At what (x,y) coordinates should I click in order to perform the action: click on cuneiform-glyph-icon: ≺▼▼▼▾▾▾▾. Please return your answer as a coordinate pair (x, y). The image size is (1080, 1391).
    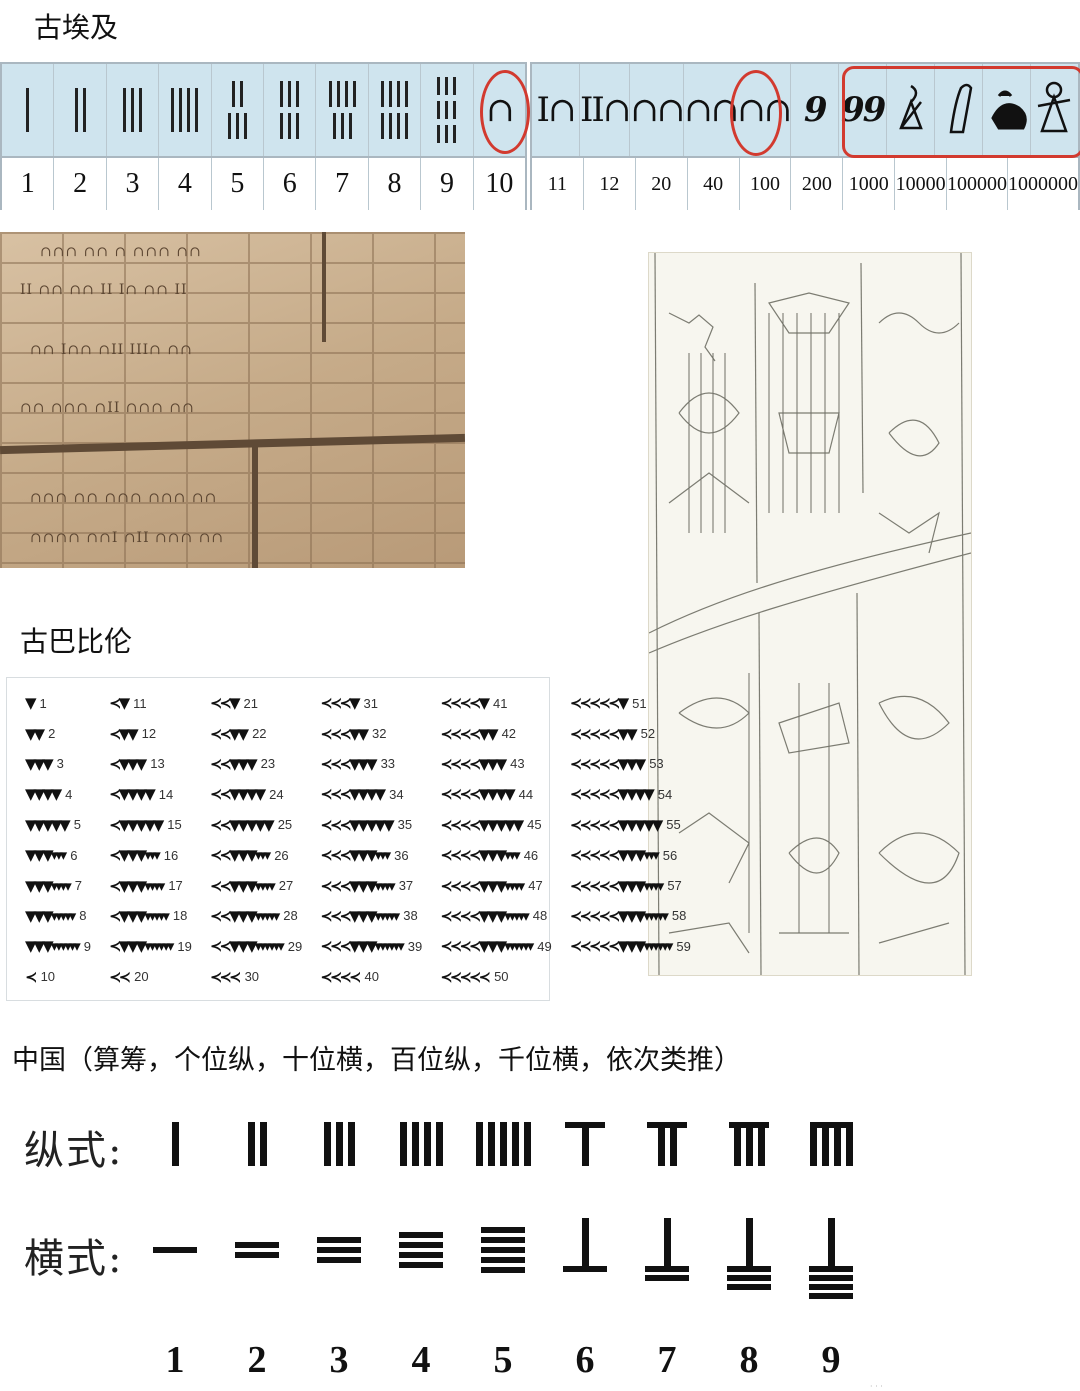
    Looking at the image, I should click on (137, 885).